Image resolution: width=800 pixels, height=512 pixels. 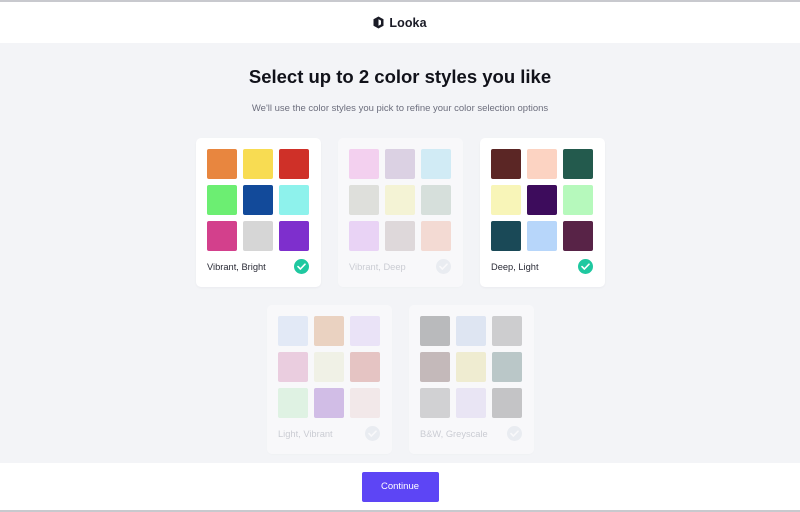 I want to click on style-card-label: B&W, Greyscale, so click(x=454, y=434).